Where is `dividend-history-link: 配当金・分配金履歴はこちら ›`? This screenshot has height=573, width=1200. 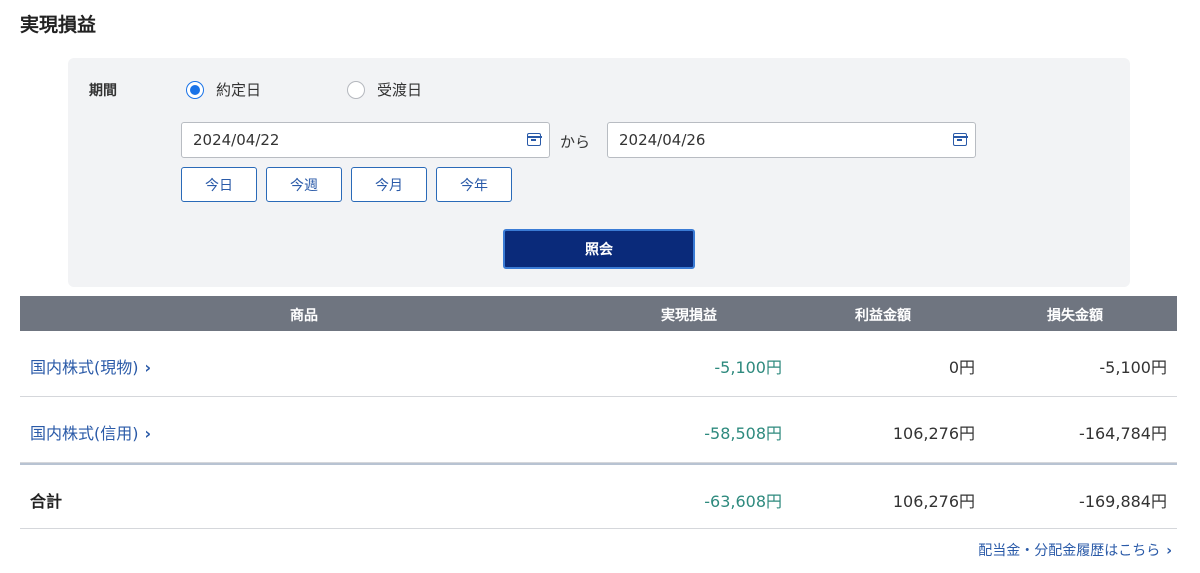
dividend-history-link: 配当金・分配金履歴はこちら › is located at coordinates (1075, 550).